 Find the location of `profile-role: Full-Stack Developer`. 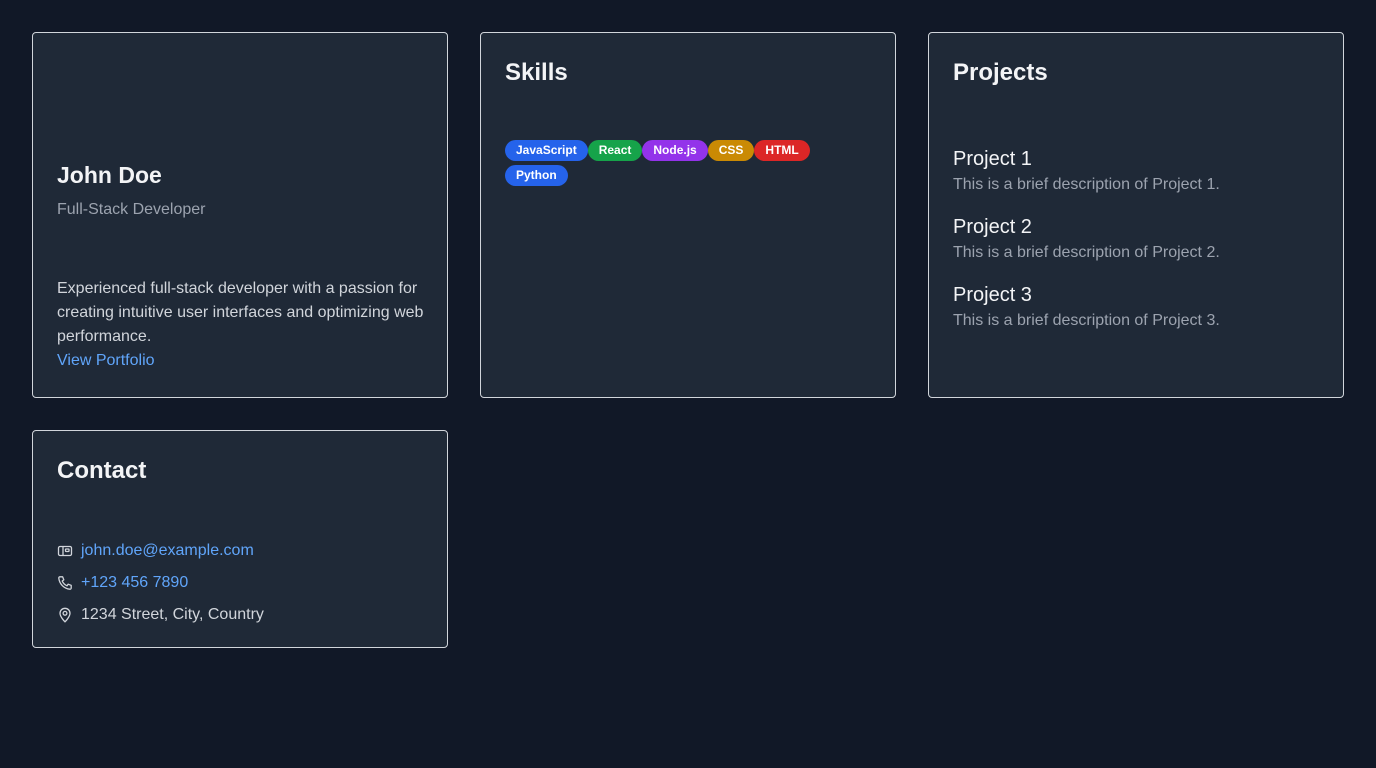

profile-role: Full-Stack Developer is located at coordinates (131, 209).